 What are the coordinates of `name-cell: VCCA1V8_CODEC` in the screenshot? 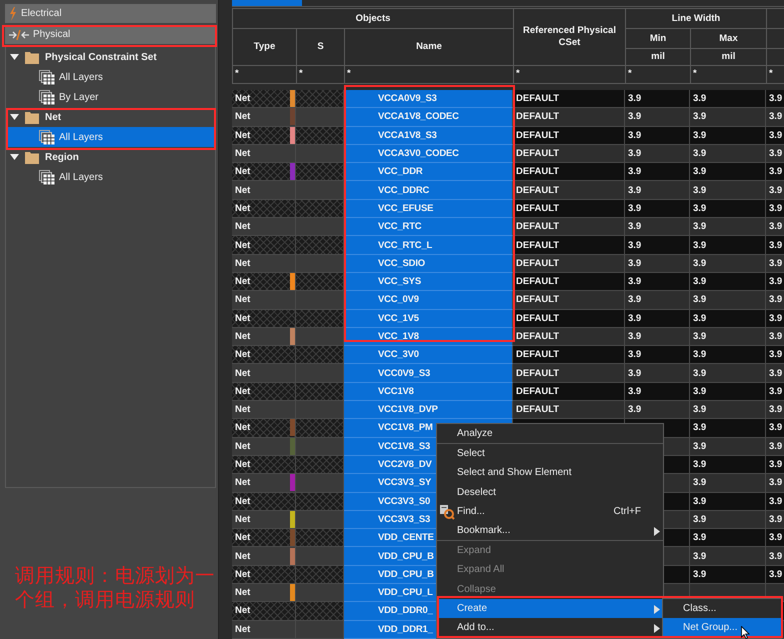 It's located at (428, 117).